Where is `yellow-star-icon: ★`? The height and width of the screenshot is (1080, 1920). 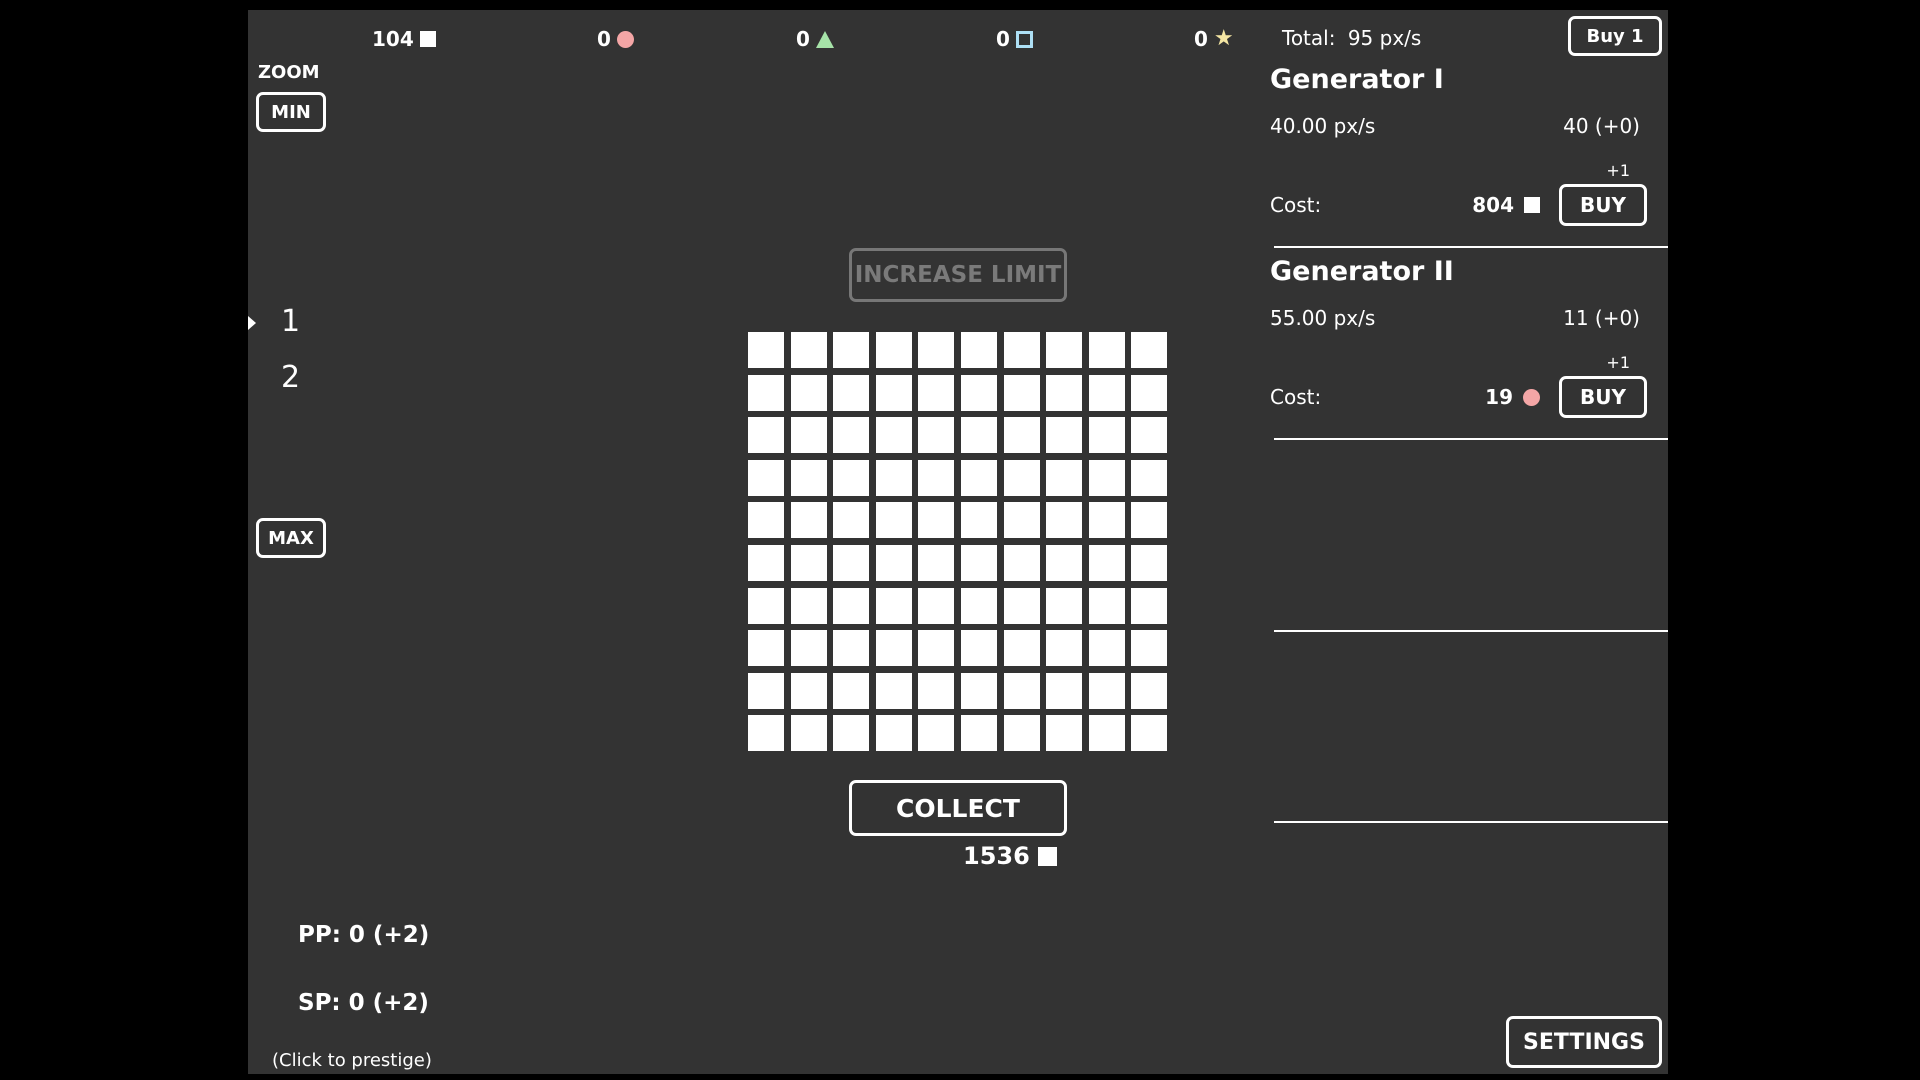 yellow-star-icon: ★ is located at coordinates (1223, 38).